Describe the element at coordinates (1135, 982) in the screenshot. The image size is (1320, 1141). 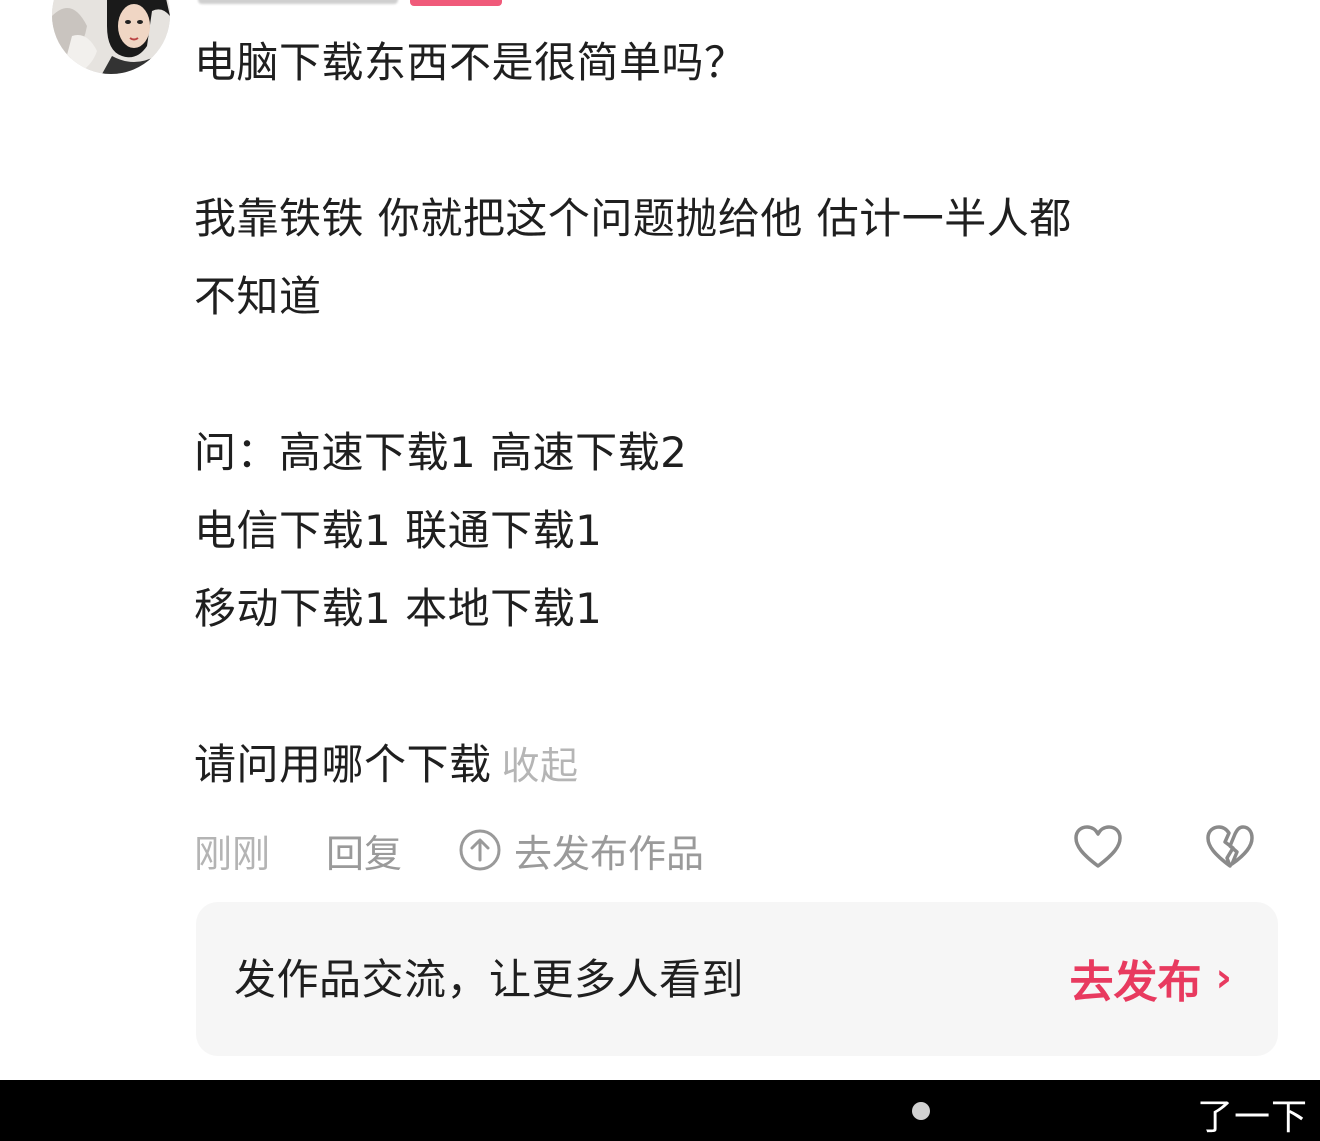
I see `go-publish-label: 去发布` at that location.